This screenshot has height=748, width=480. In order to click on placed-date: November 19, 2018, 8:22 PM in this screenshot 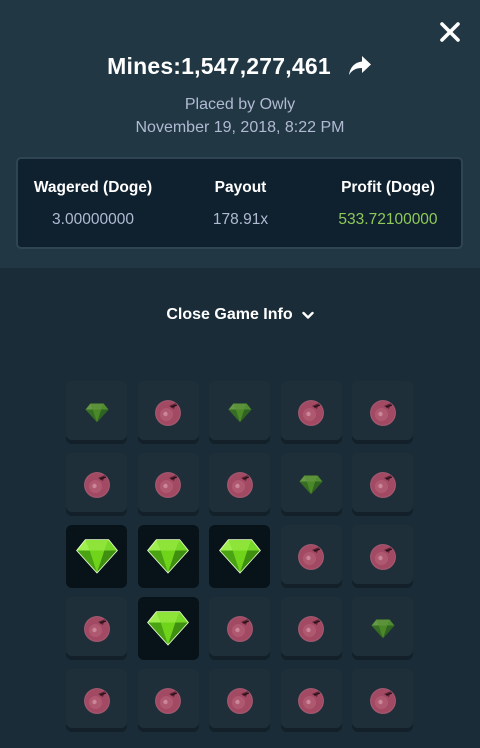, I will do `click(240, 127)`.